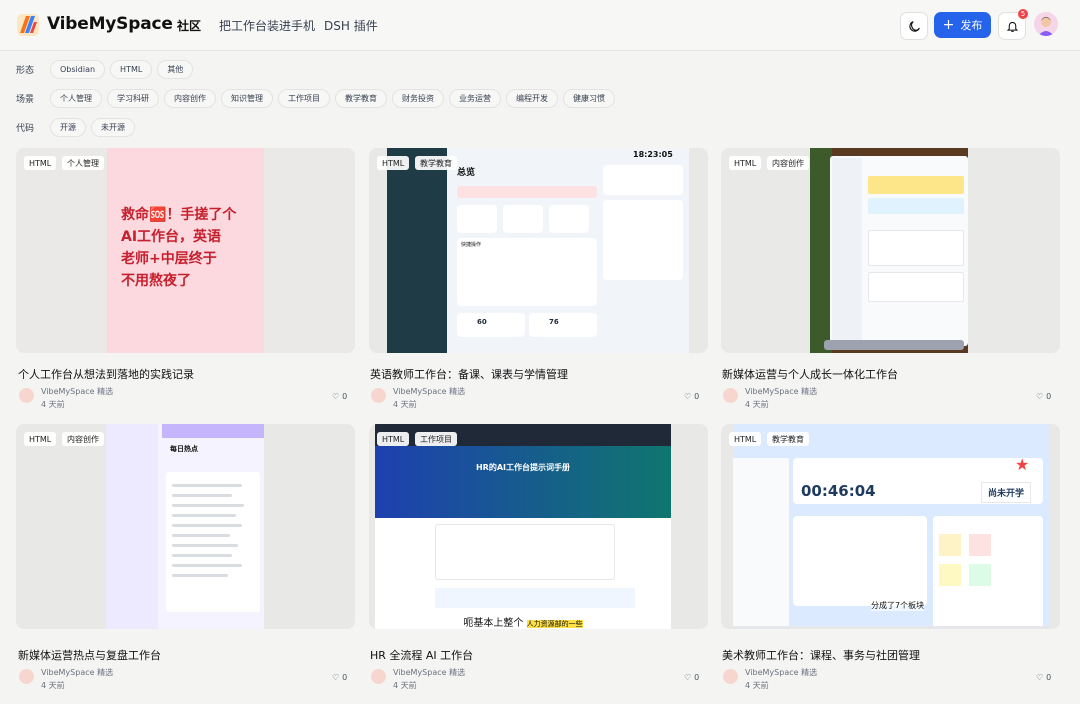  Describe the element at coordinates (28, 25) in the screenshot. I see `brand-logo-icon` at that location.